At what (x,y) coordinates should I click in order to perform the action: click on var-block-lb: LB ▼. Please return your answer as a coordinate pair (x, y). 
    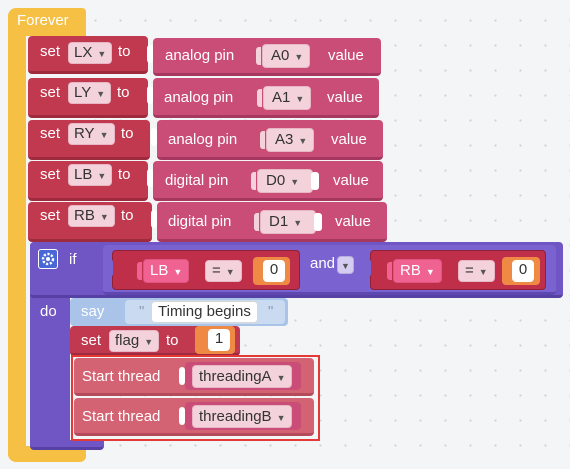
    Looking at the image, I should click on (166, 271).